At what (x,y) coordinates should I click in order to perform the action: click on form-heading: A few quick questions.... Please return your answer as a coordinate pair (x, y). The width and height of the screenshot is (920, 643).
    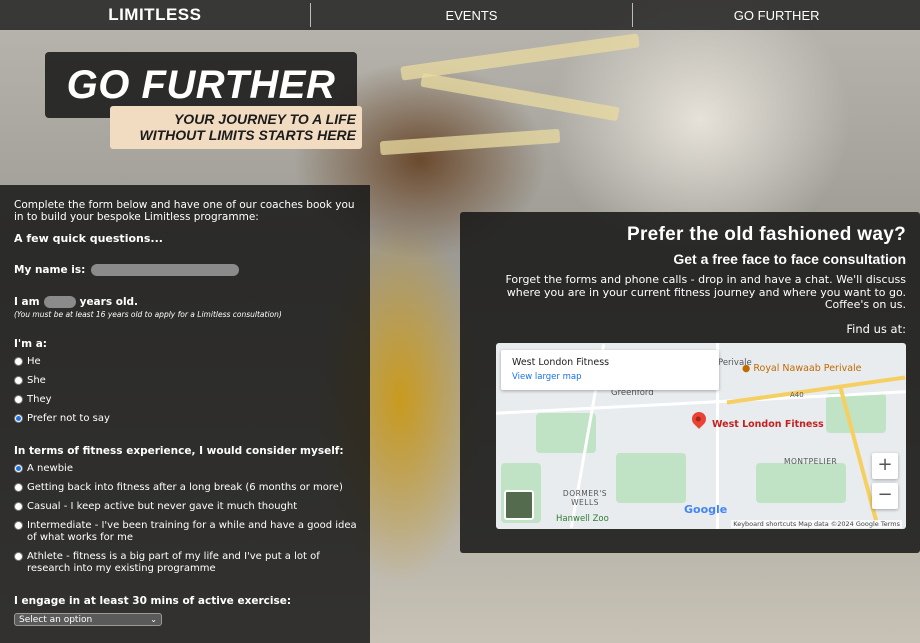
    Looking at the image, I should click on (88, 238).